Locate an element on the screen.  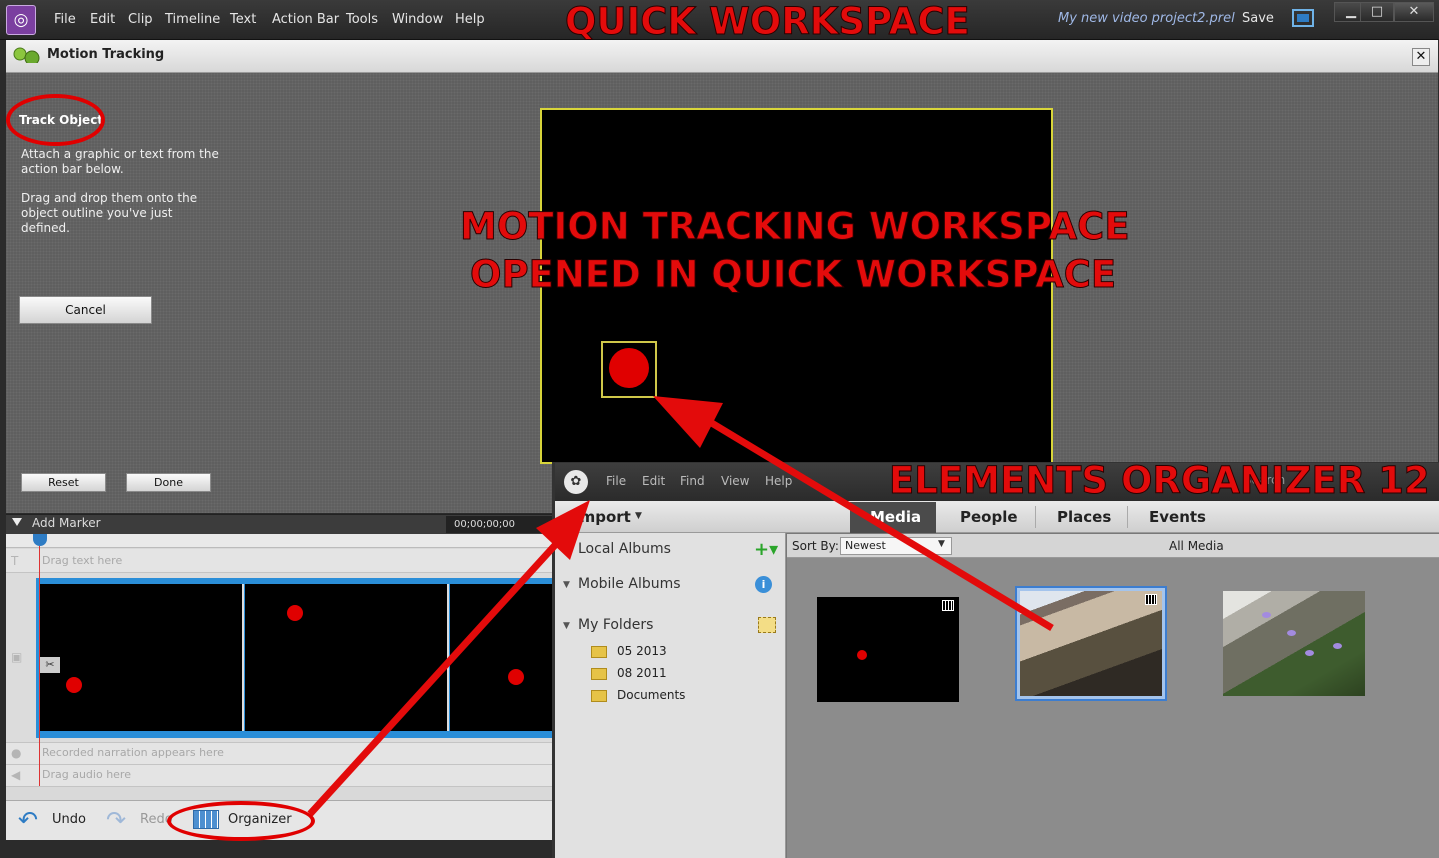
menu-action-bar: Action Bar is located at coordinates (305, 19).